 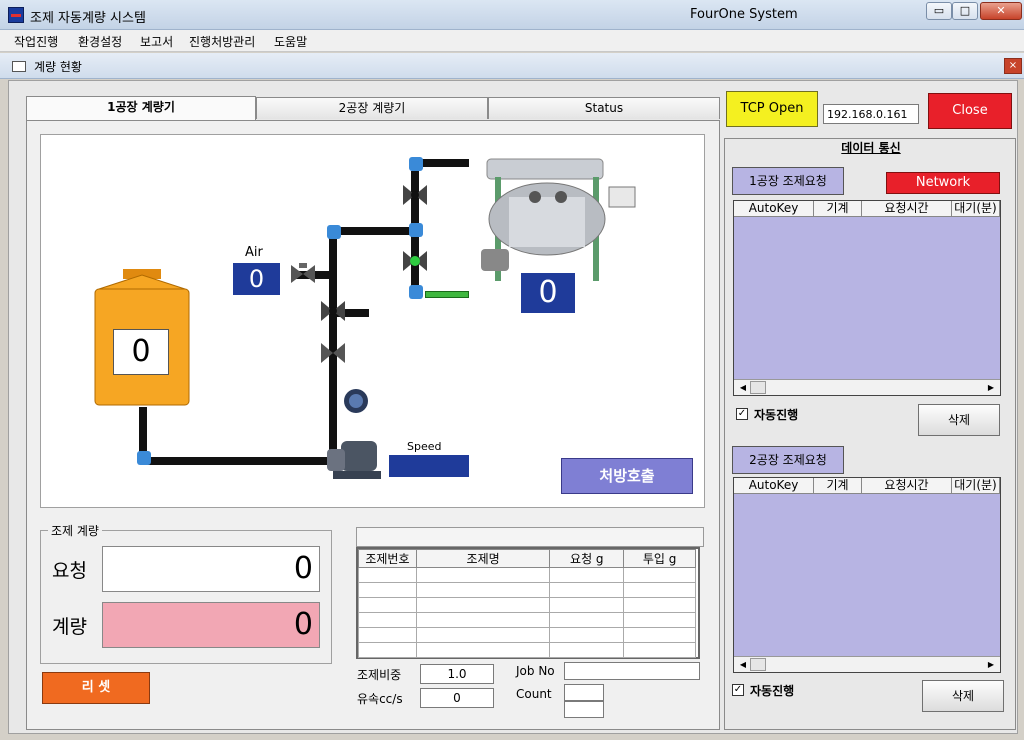 What do you see at coordinates (871, 148) in the screenshot?
I see `data-comm-title: 데이터 통신` at bounding box center [871, 148].